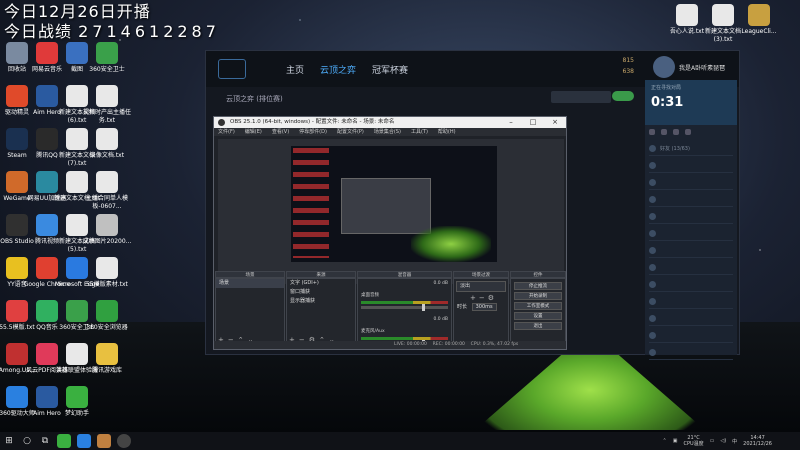 Image resolution: width=800 pixels, height=450 pixels. Describe the element at coordinates (581, 97) in the screenshot. I see `client-search-box` at that location.